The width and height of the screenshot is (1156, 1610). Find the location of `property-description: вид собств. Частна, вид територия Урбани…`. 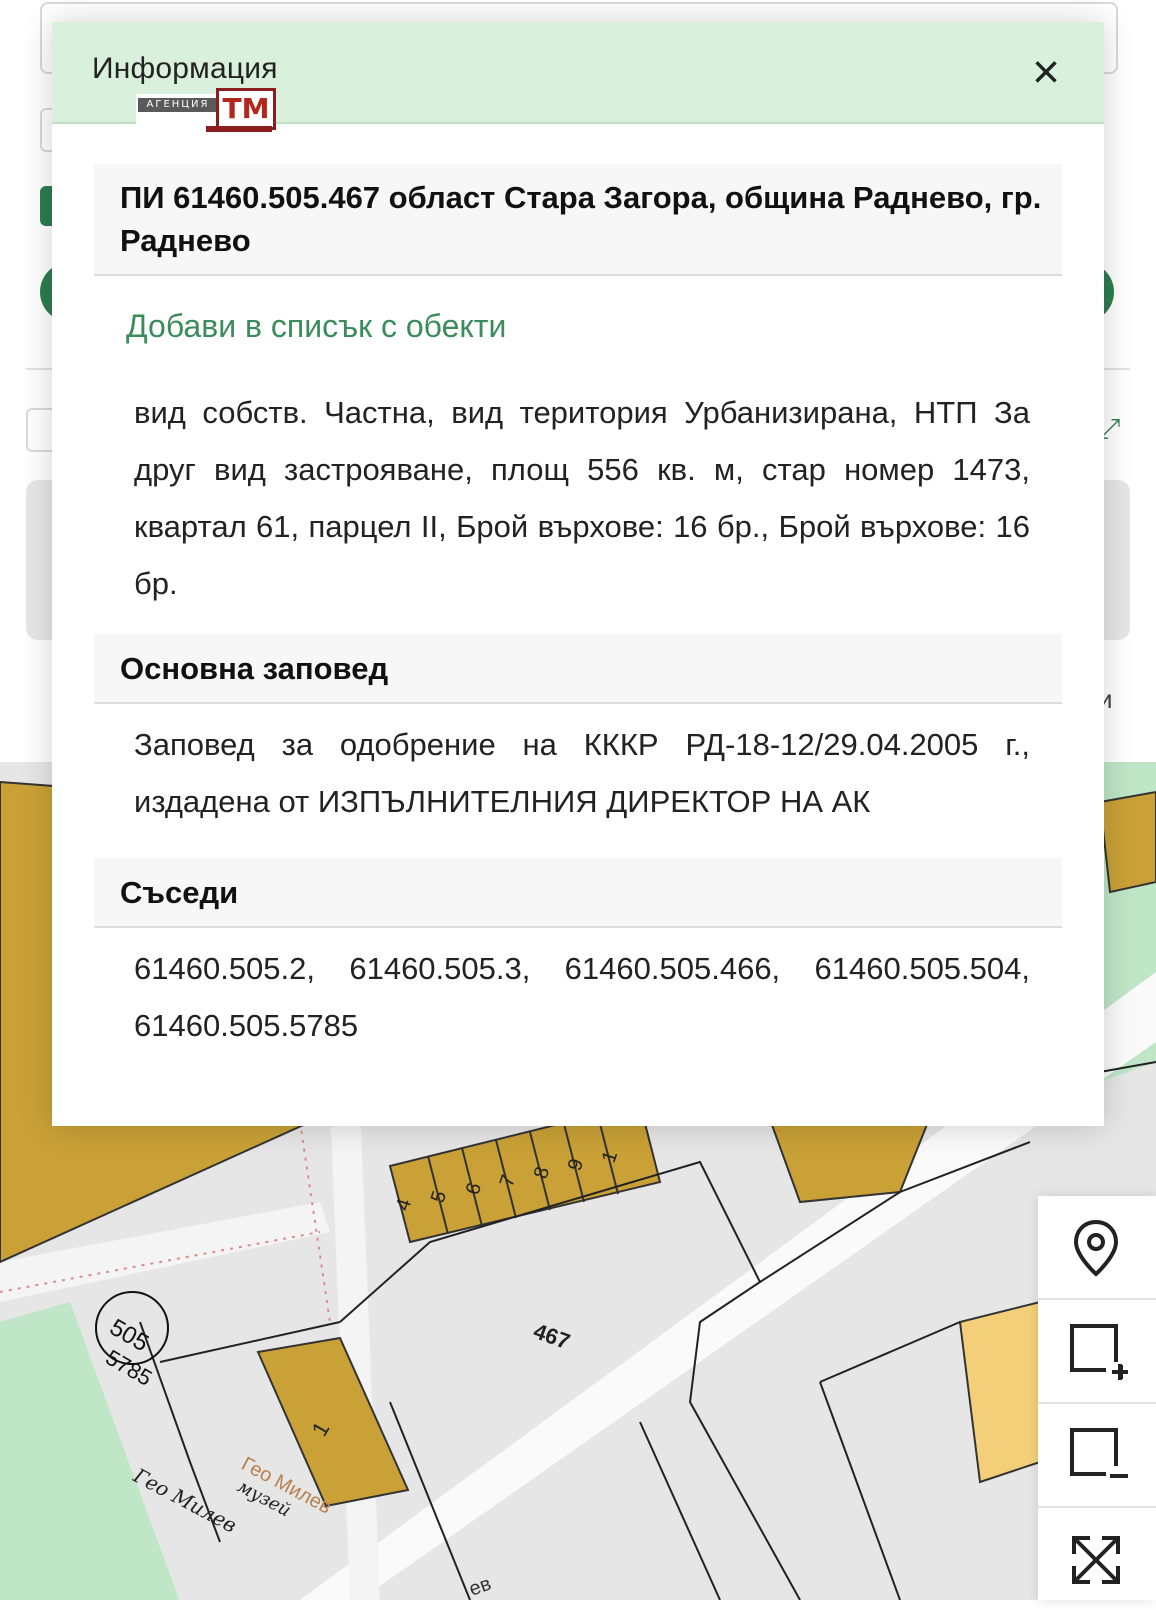

property-description: вид собств. Частна, вид територия Урбани… is located at coordinates (582, 498).